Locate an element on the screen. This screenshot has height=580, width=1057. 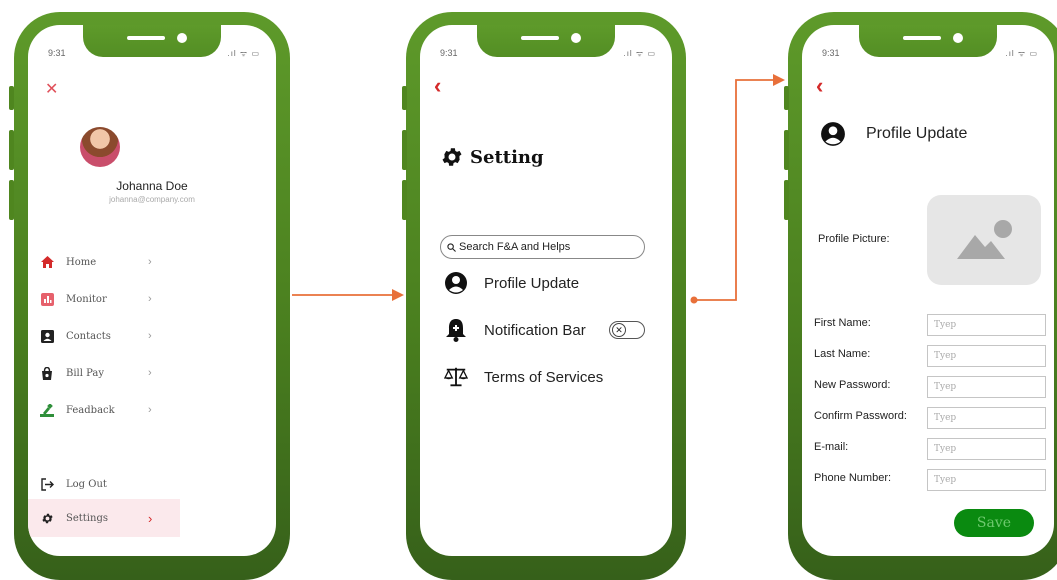
option-terms-of-services: Terms of Services is located at coordinates (523, 377).